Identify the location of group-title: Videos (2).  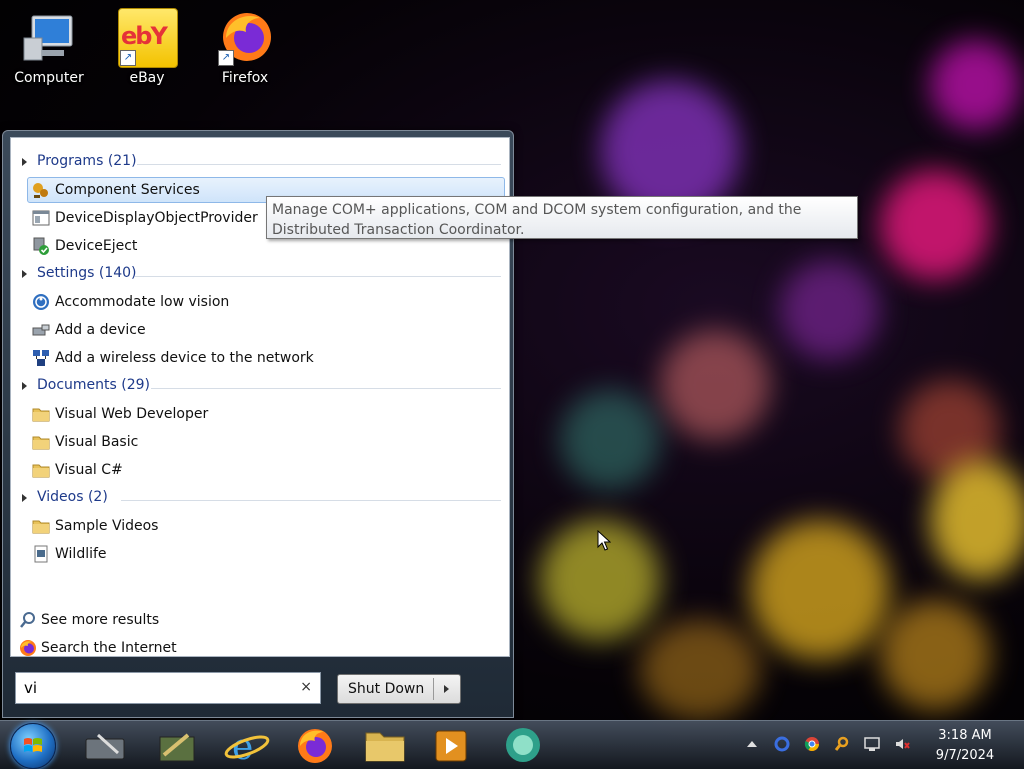
(72, 497).